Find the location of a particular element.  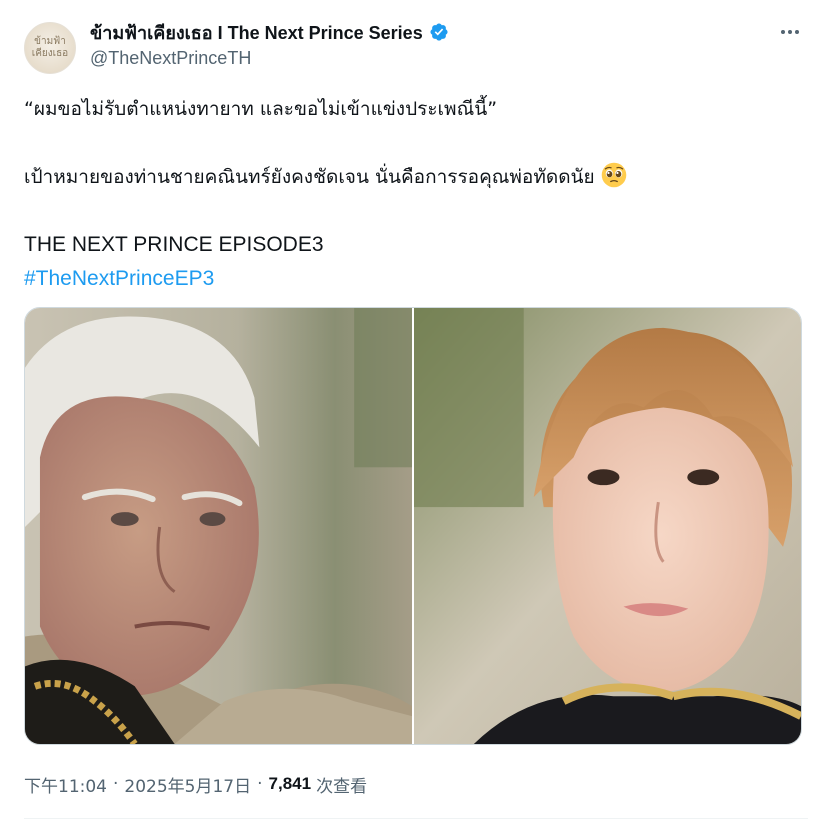

author-handle: @TheNextPrinceTH is located at coordinates (170, 58).